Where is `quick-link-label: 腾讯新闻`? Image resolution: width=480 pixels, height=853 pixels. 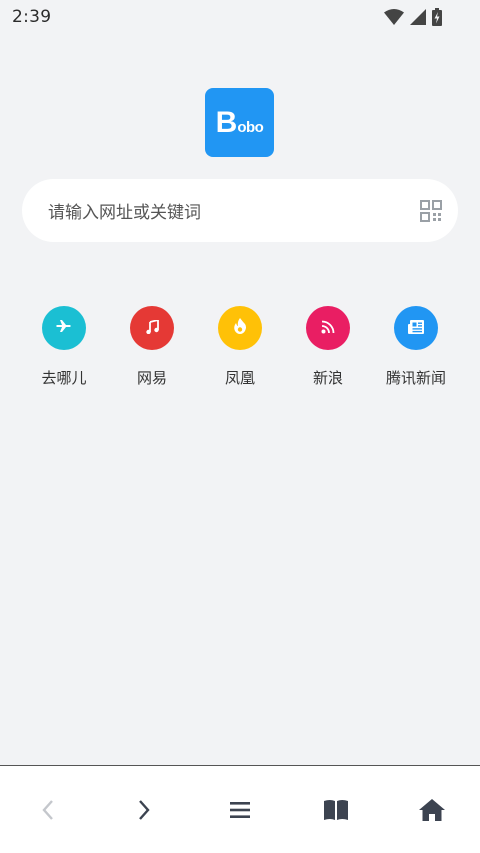 quick-link-label: 腾讯新闻 is located at coordinates (415, 378).